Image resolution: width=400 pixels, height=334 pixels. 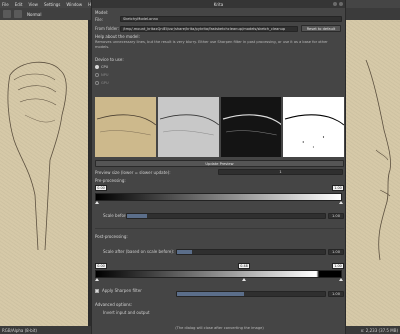 I want to click on post-mid-value: 0.48, so click(x=244, y=266).